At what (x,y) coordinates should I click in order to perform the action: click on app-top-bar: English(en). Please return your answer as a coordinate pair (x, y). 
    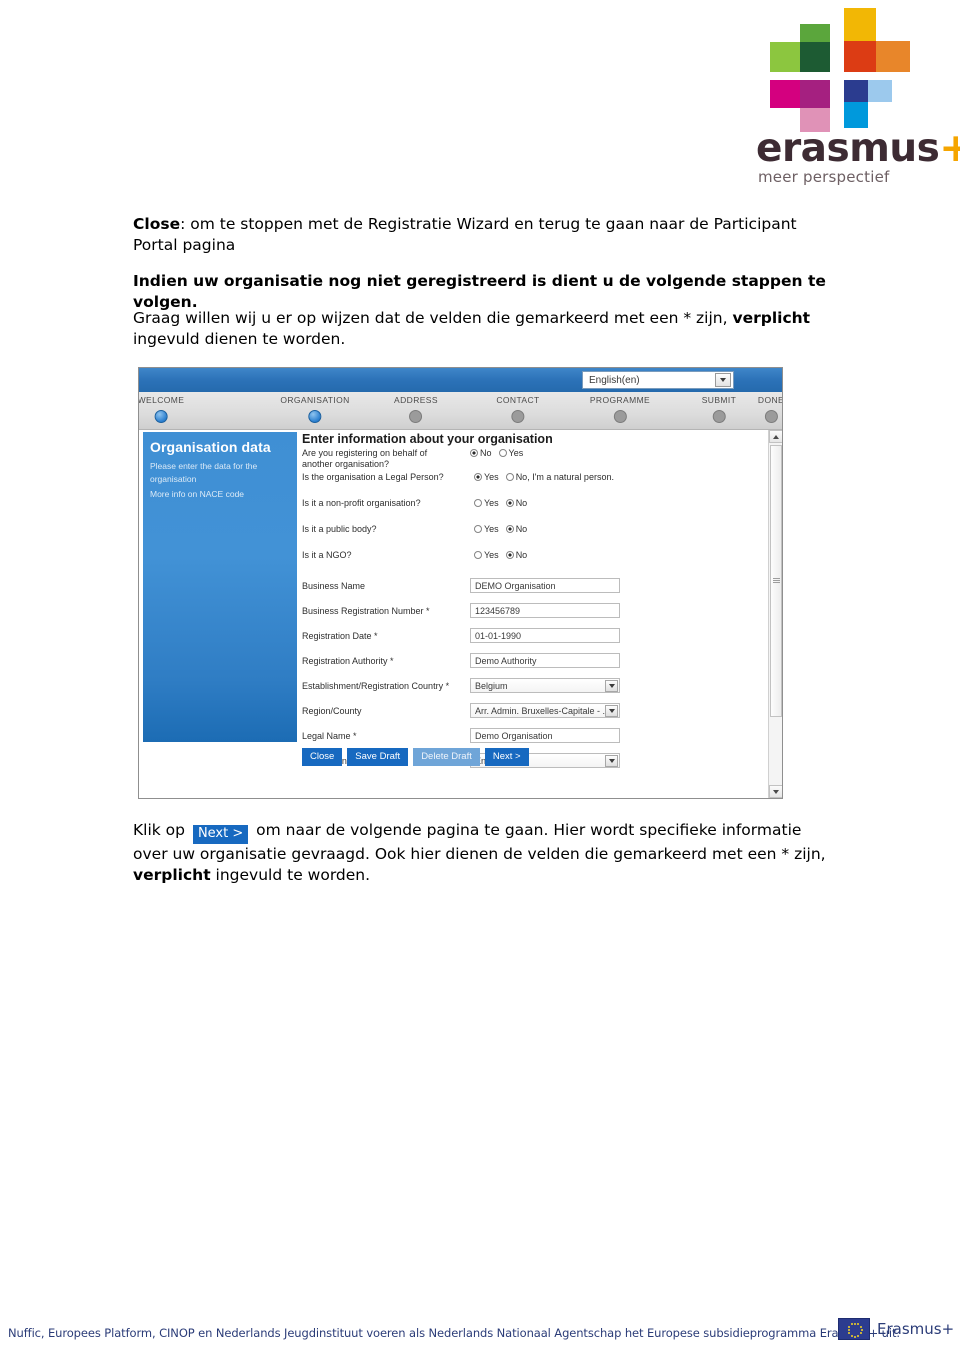
    Looking at the image, I should click on (460, 380).